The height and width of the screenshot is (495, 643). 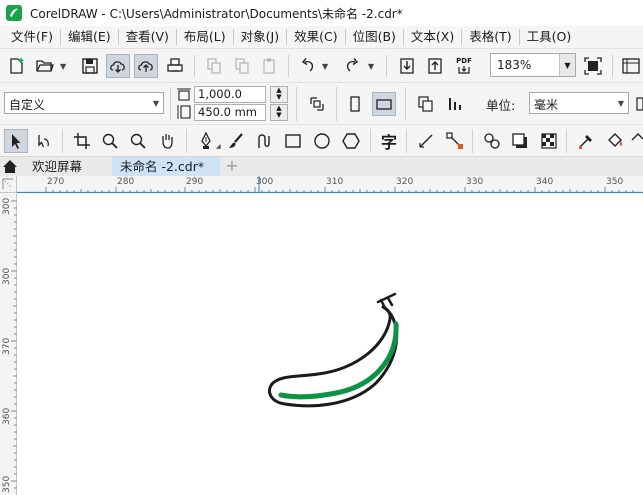 I want to click on paste-disabled-icon, so click(x=270, y=66).